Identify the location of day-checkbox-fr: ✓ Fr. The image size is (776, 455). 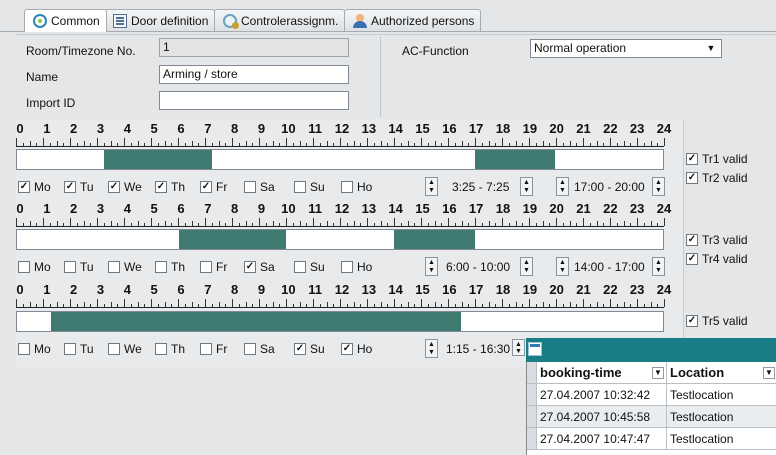
(213, 187).